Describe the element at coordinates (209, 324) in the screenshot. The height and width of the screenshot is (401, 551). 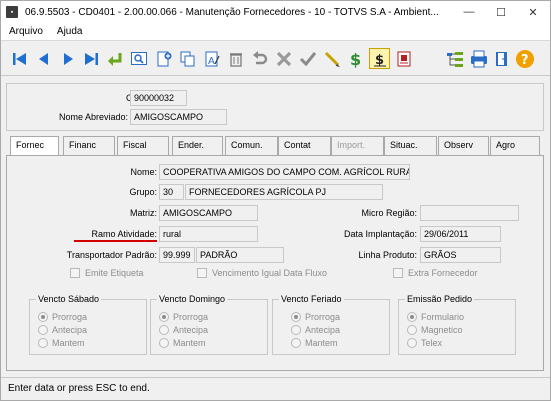
I see `group-vencto-domingo: Vencto Domingo Prorroga Antecipa Mantem` at that location.